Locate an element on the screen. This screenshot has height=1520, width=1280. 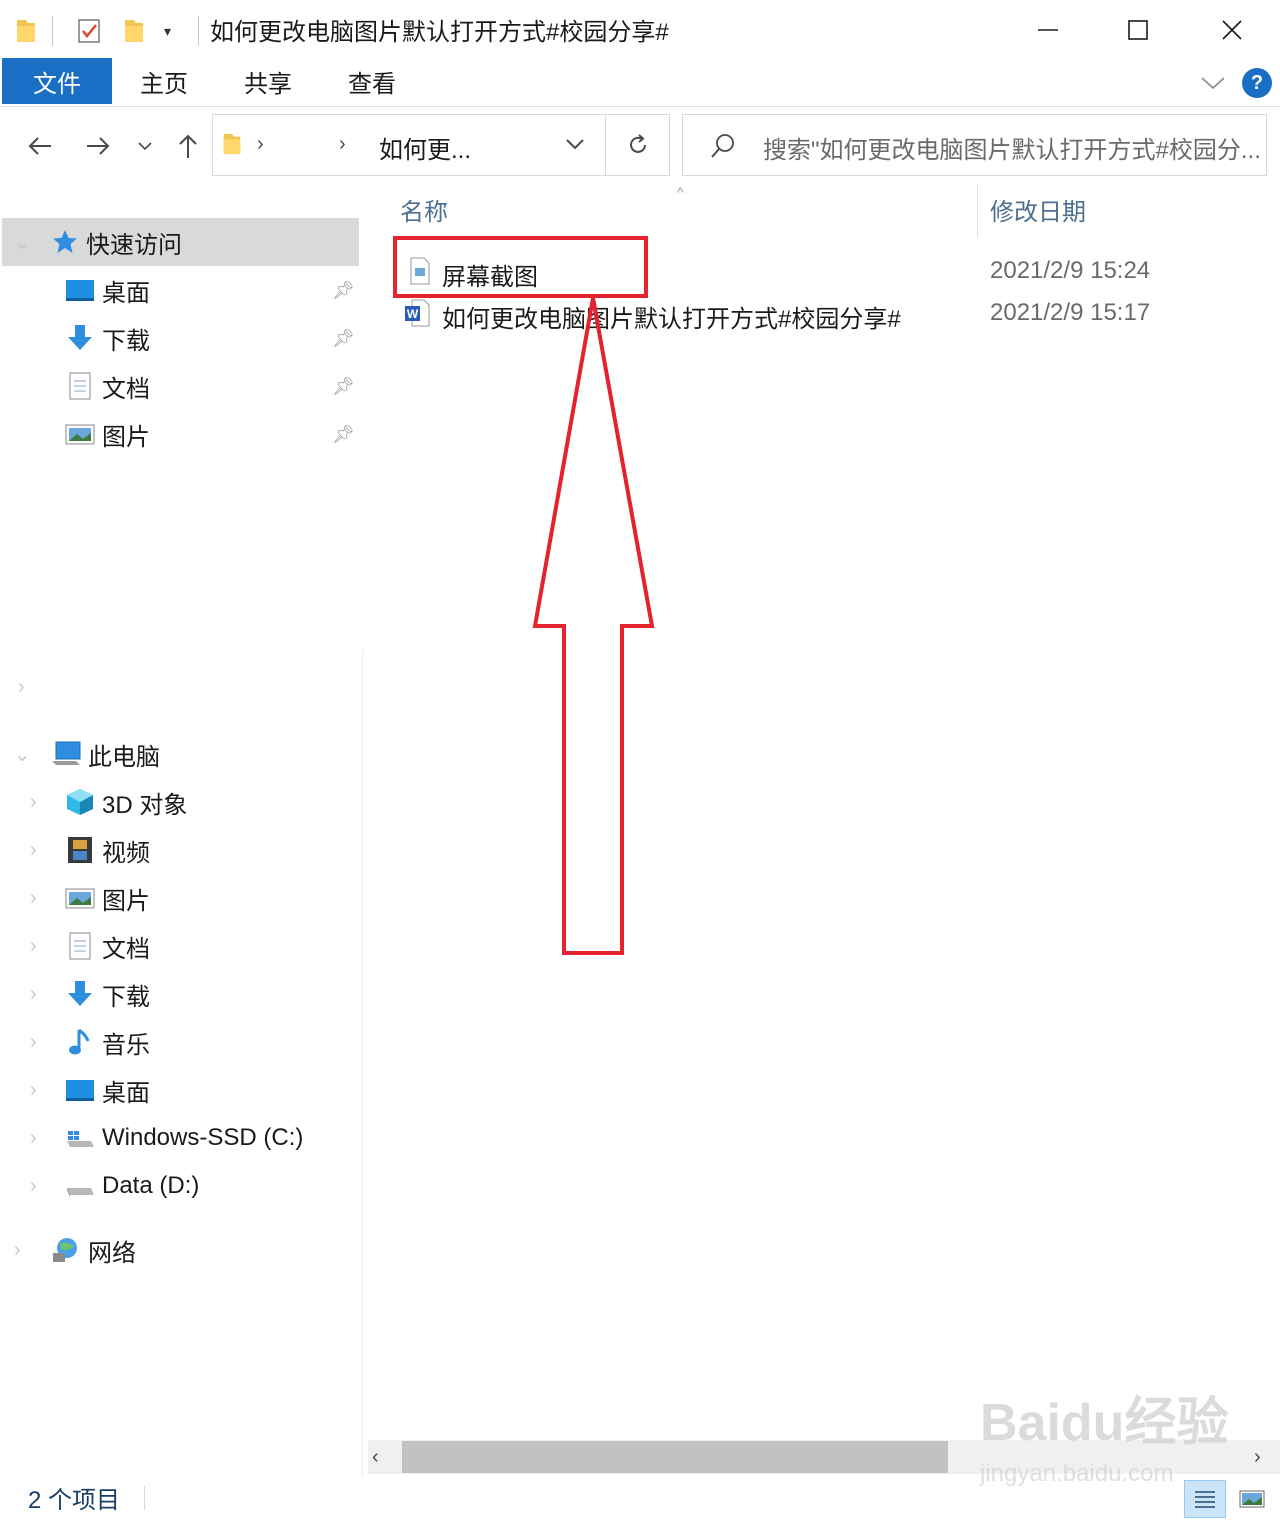
annotation-arrow is located at coordinates (593, 626).